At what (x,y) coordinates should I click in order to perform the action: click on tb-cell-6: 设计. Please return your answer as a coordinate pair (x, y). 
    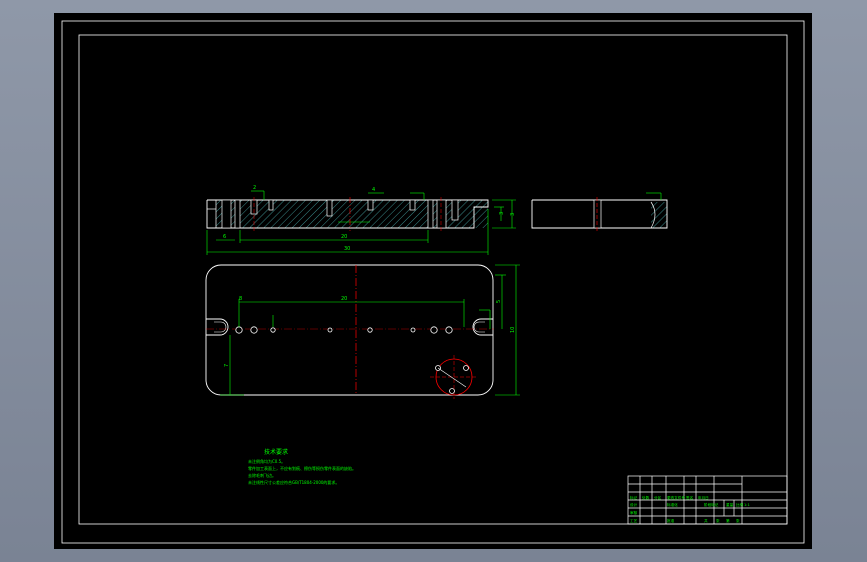
    Looking at the image, I should click on (634, 504).